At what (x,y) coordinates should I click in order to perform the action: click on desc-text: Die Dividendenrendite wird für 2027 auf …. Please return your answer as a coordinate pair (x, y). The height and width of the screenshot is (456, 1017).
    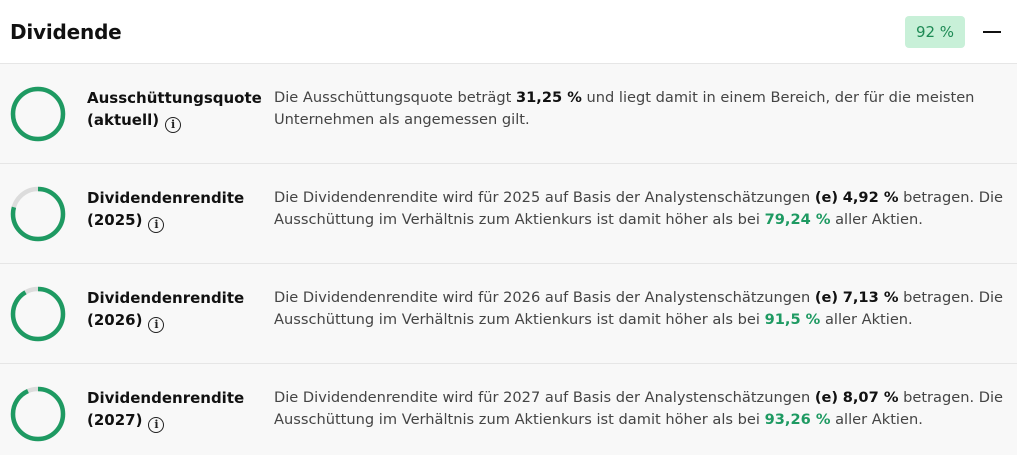
    Looking at the image, I should click on (544, 397).